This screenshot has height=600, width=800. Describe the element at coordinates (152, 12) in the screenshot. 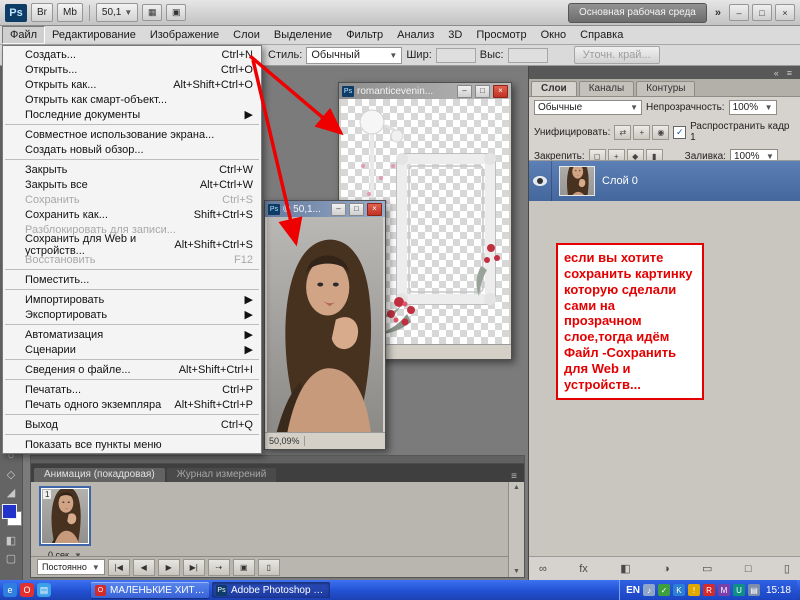

I see `view-extras-icon: ▦` at that location.